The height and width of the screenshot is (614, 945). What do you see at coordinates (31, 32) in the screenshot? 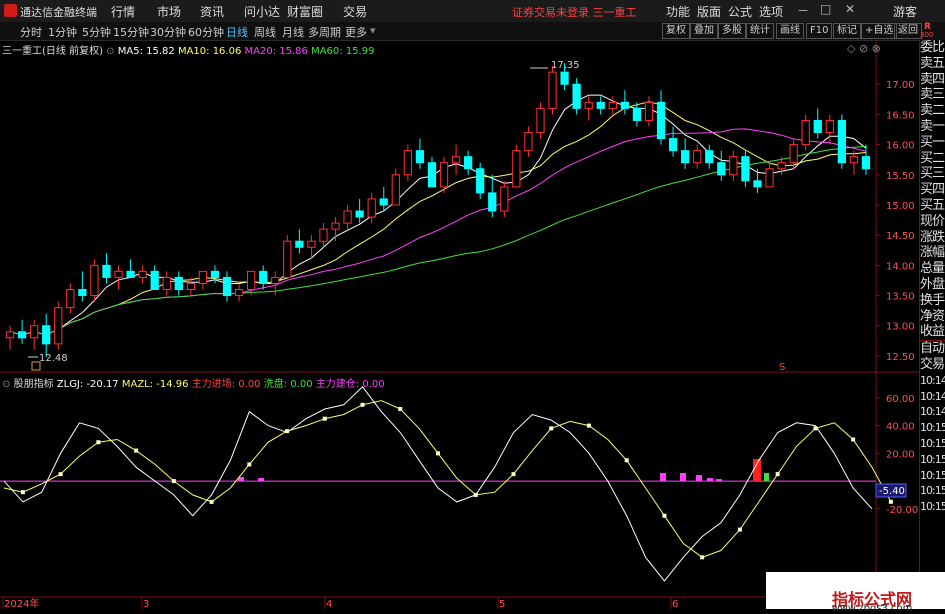
I see `period-tick: 分时` at bounding box center [31, 32].